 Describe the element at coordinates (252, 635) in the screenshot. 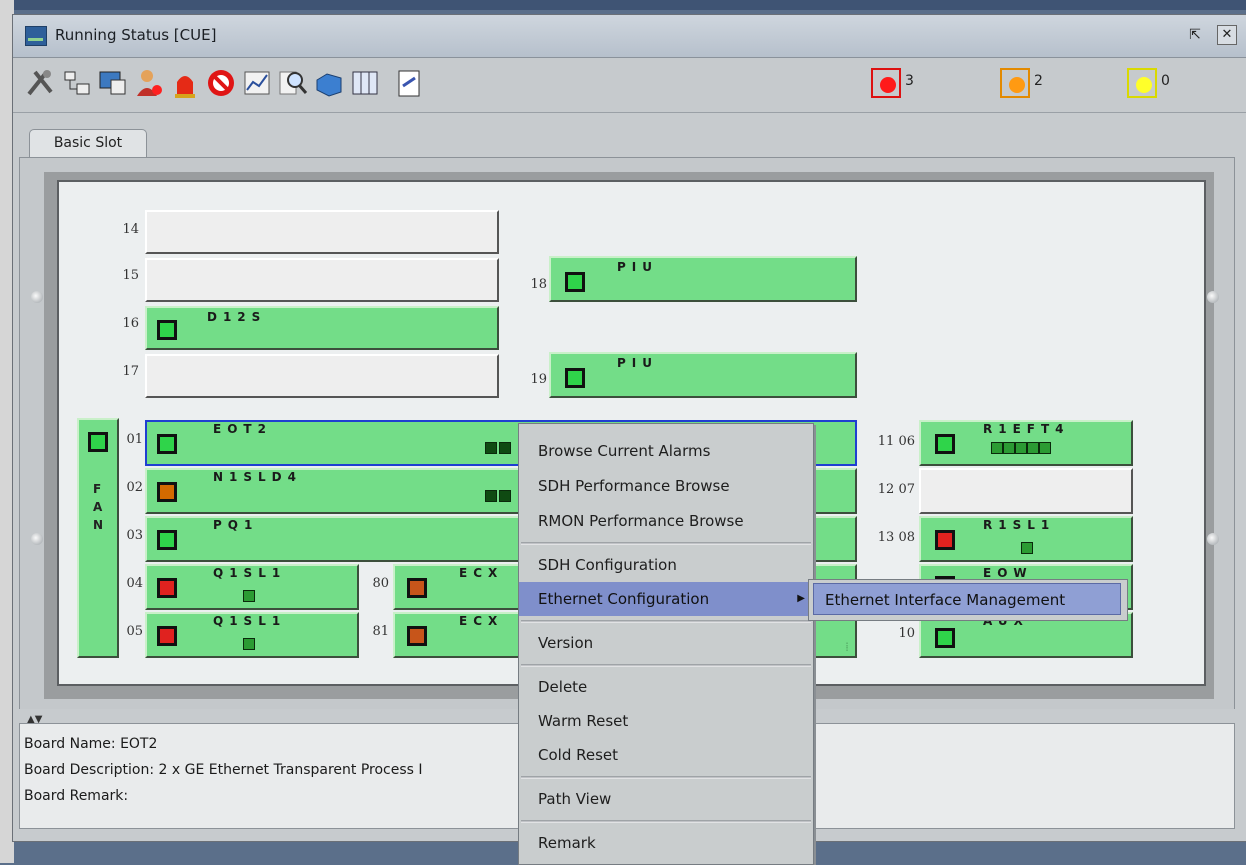

I see `slot-05-board: Q1SL1` at that location.